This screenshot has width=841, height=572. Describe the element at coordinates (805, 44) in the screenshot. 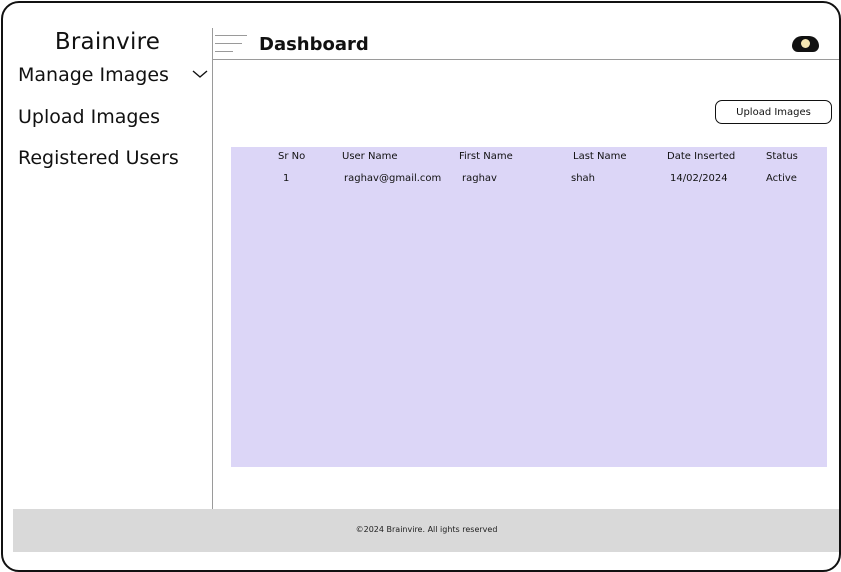

I see `user-avatar-icon` at that location.